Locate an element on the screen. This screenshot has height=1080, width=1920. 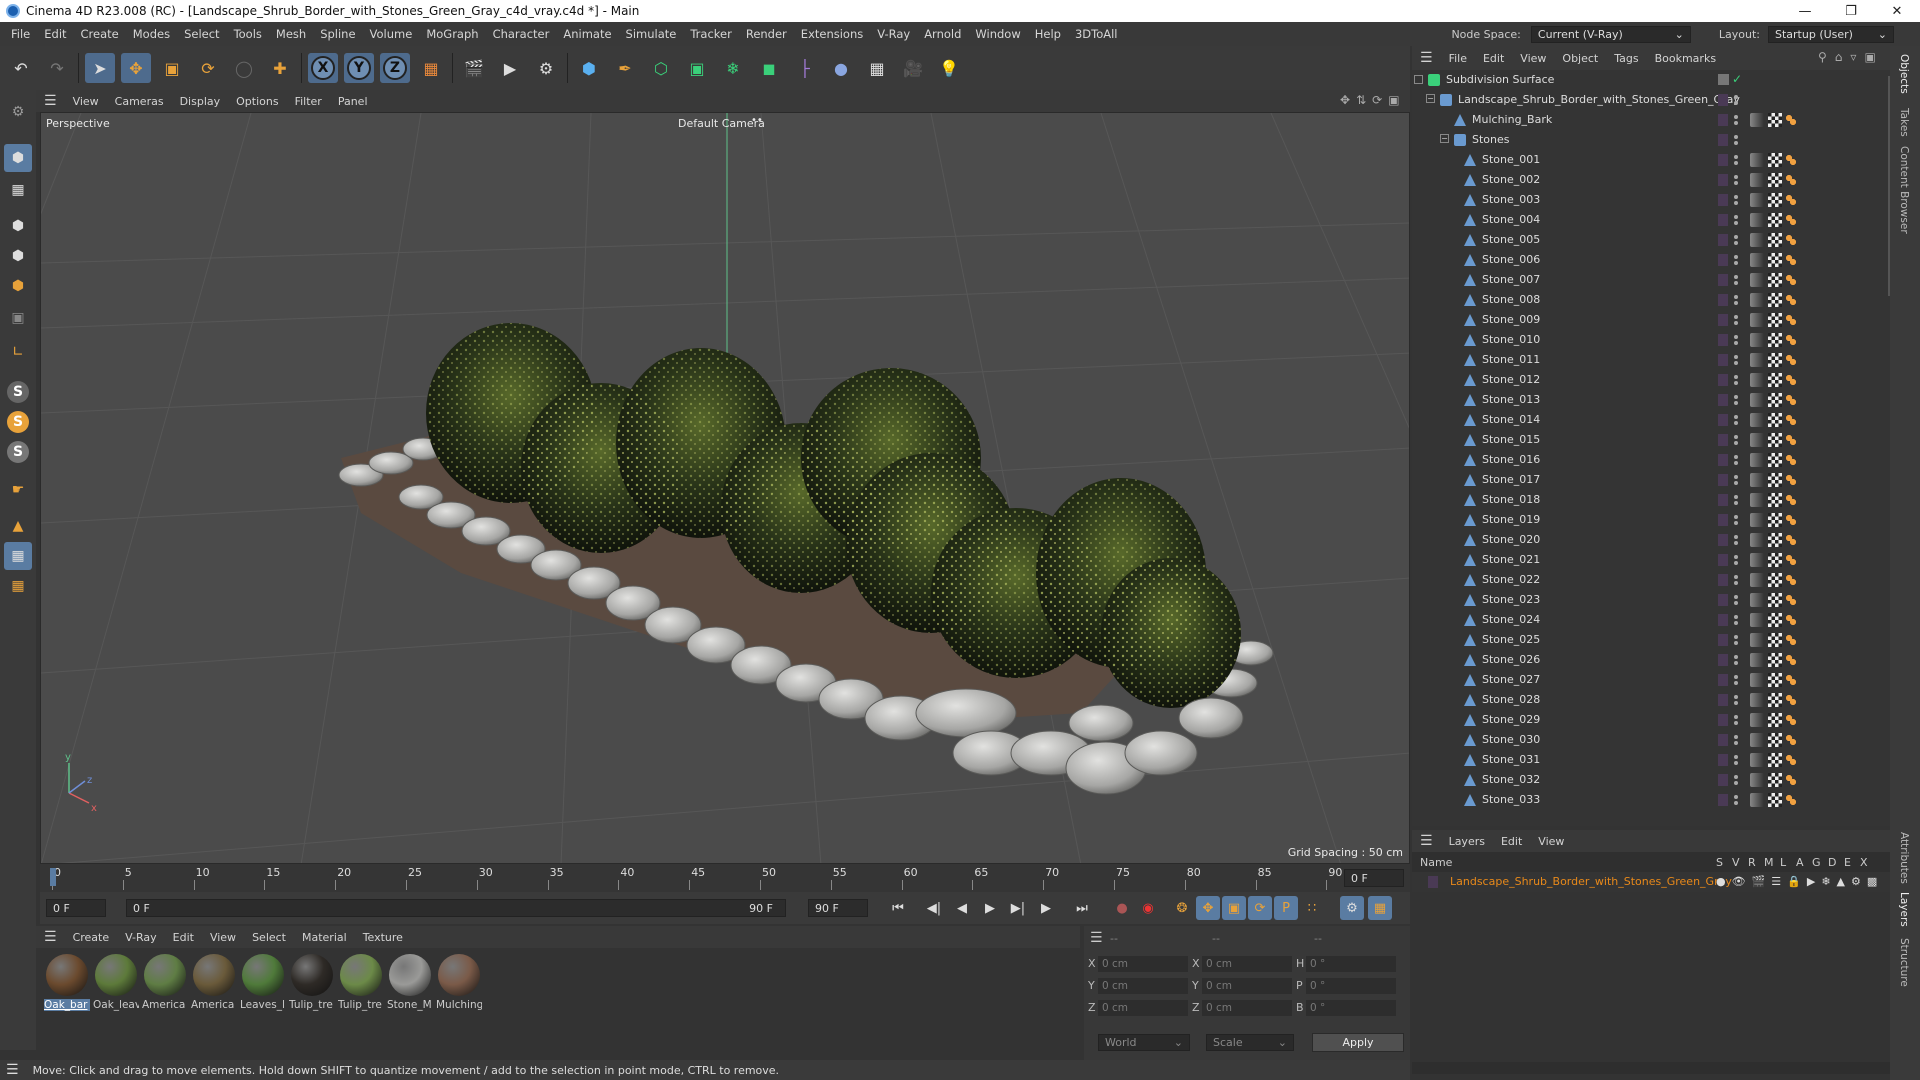
menu-spline: Spline is located at coordinates (337, 34).